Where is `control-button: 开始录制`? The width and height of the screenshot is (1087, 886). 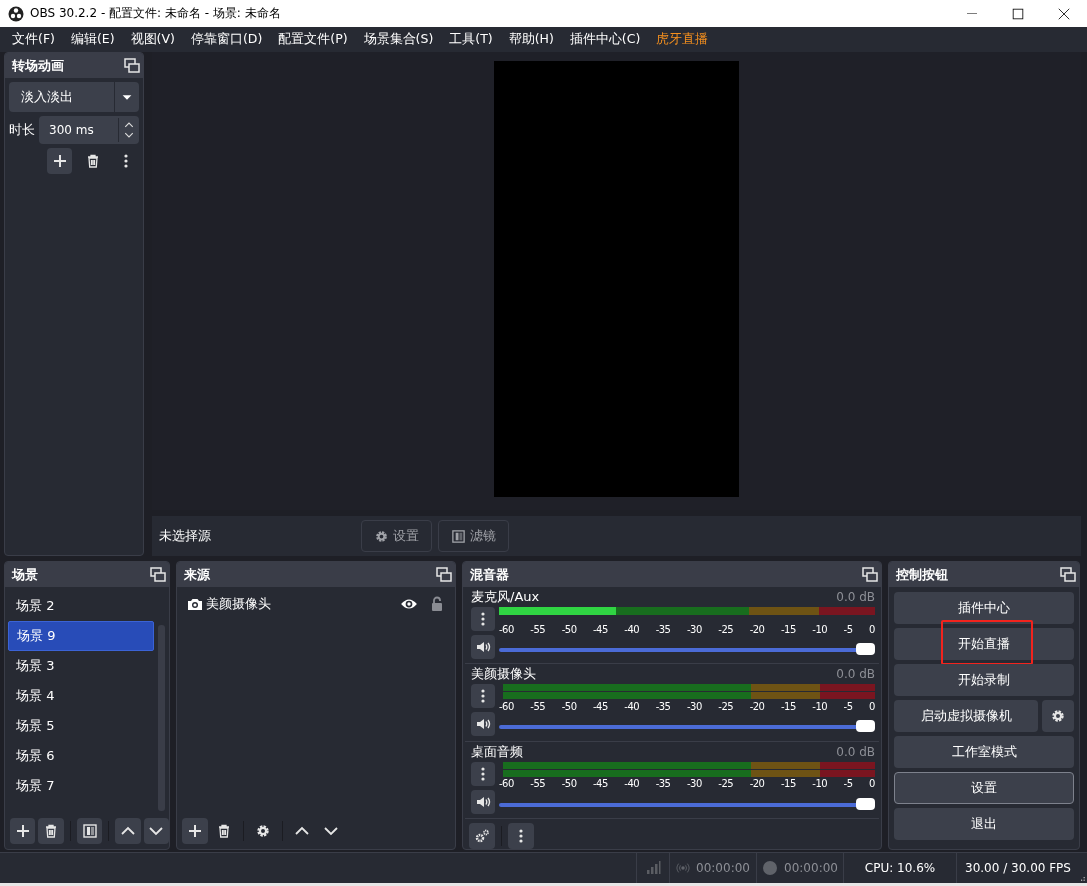 control-button: 开始录制 is located at coordinates (984, 680).